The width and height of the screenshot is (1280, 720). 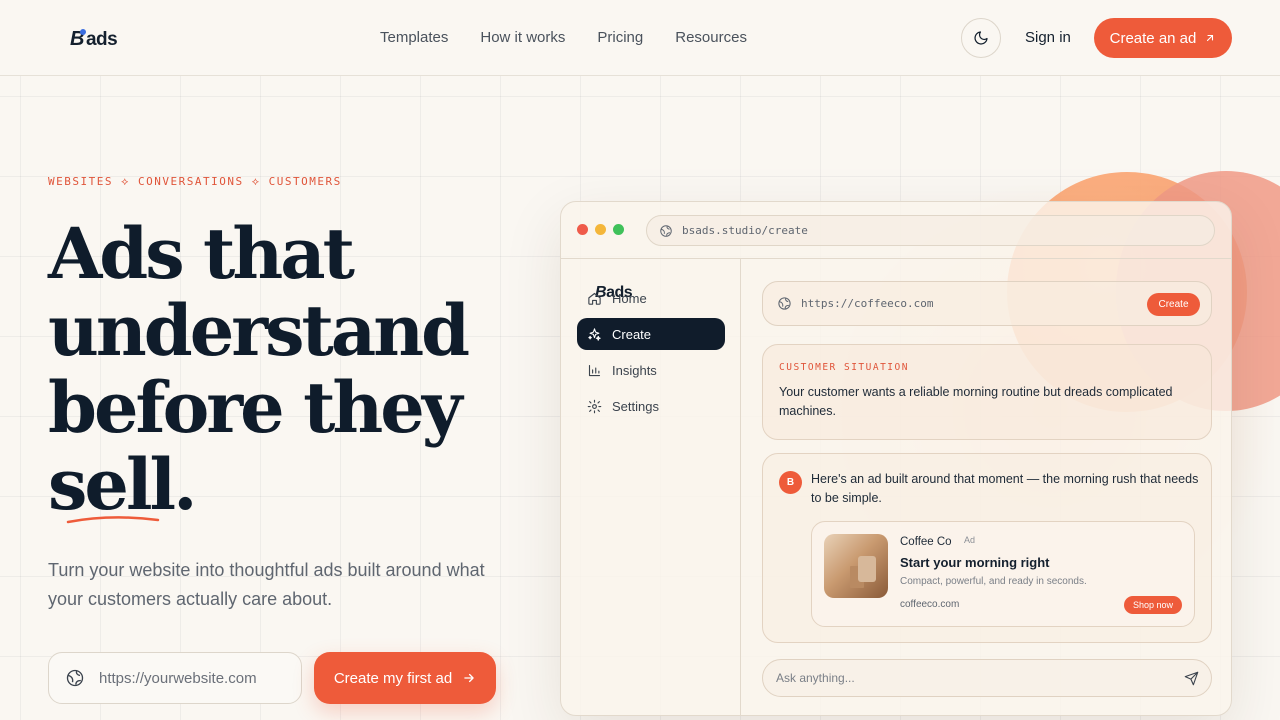 I want to click on website-url-input, so click(x=184, y=678).